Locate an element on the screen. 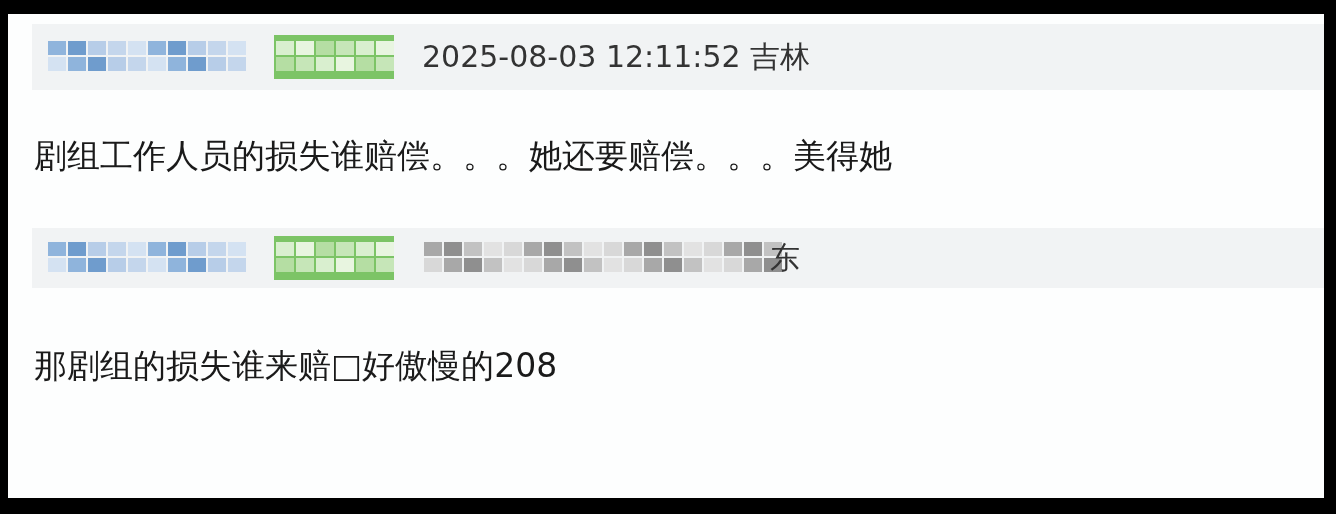  comment-meta: 2025-08-03 12:11:52 吉林 is located at coordinates (616, 56).